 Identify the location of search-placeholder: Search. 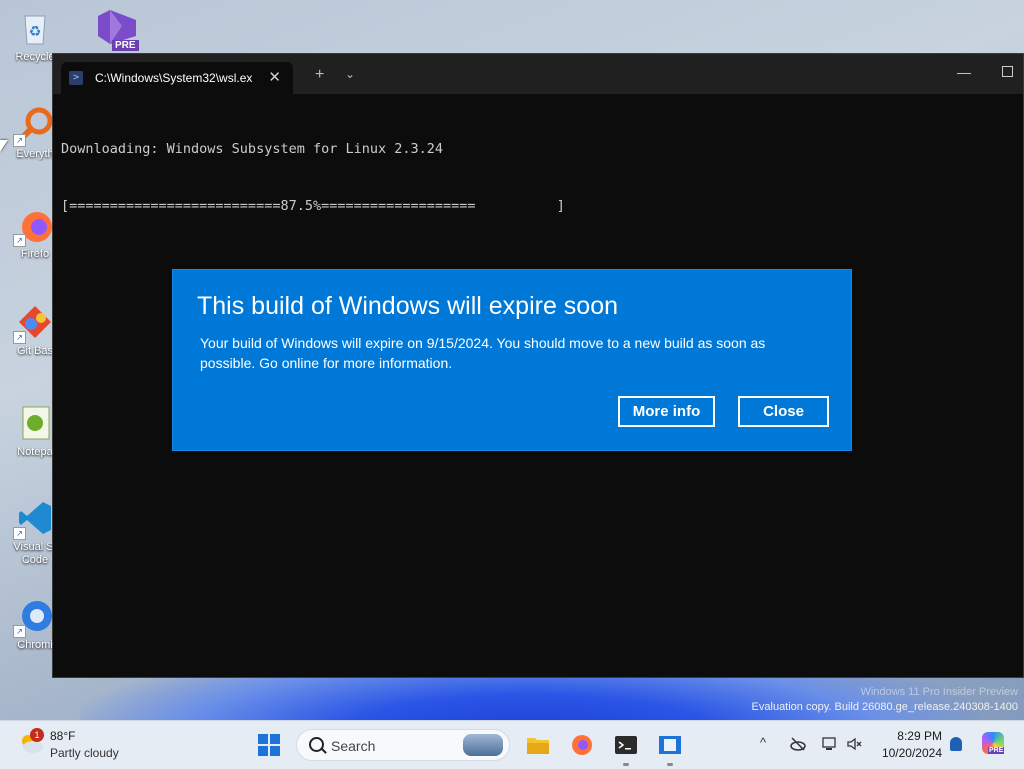
(353, 746).